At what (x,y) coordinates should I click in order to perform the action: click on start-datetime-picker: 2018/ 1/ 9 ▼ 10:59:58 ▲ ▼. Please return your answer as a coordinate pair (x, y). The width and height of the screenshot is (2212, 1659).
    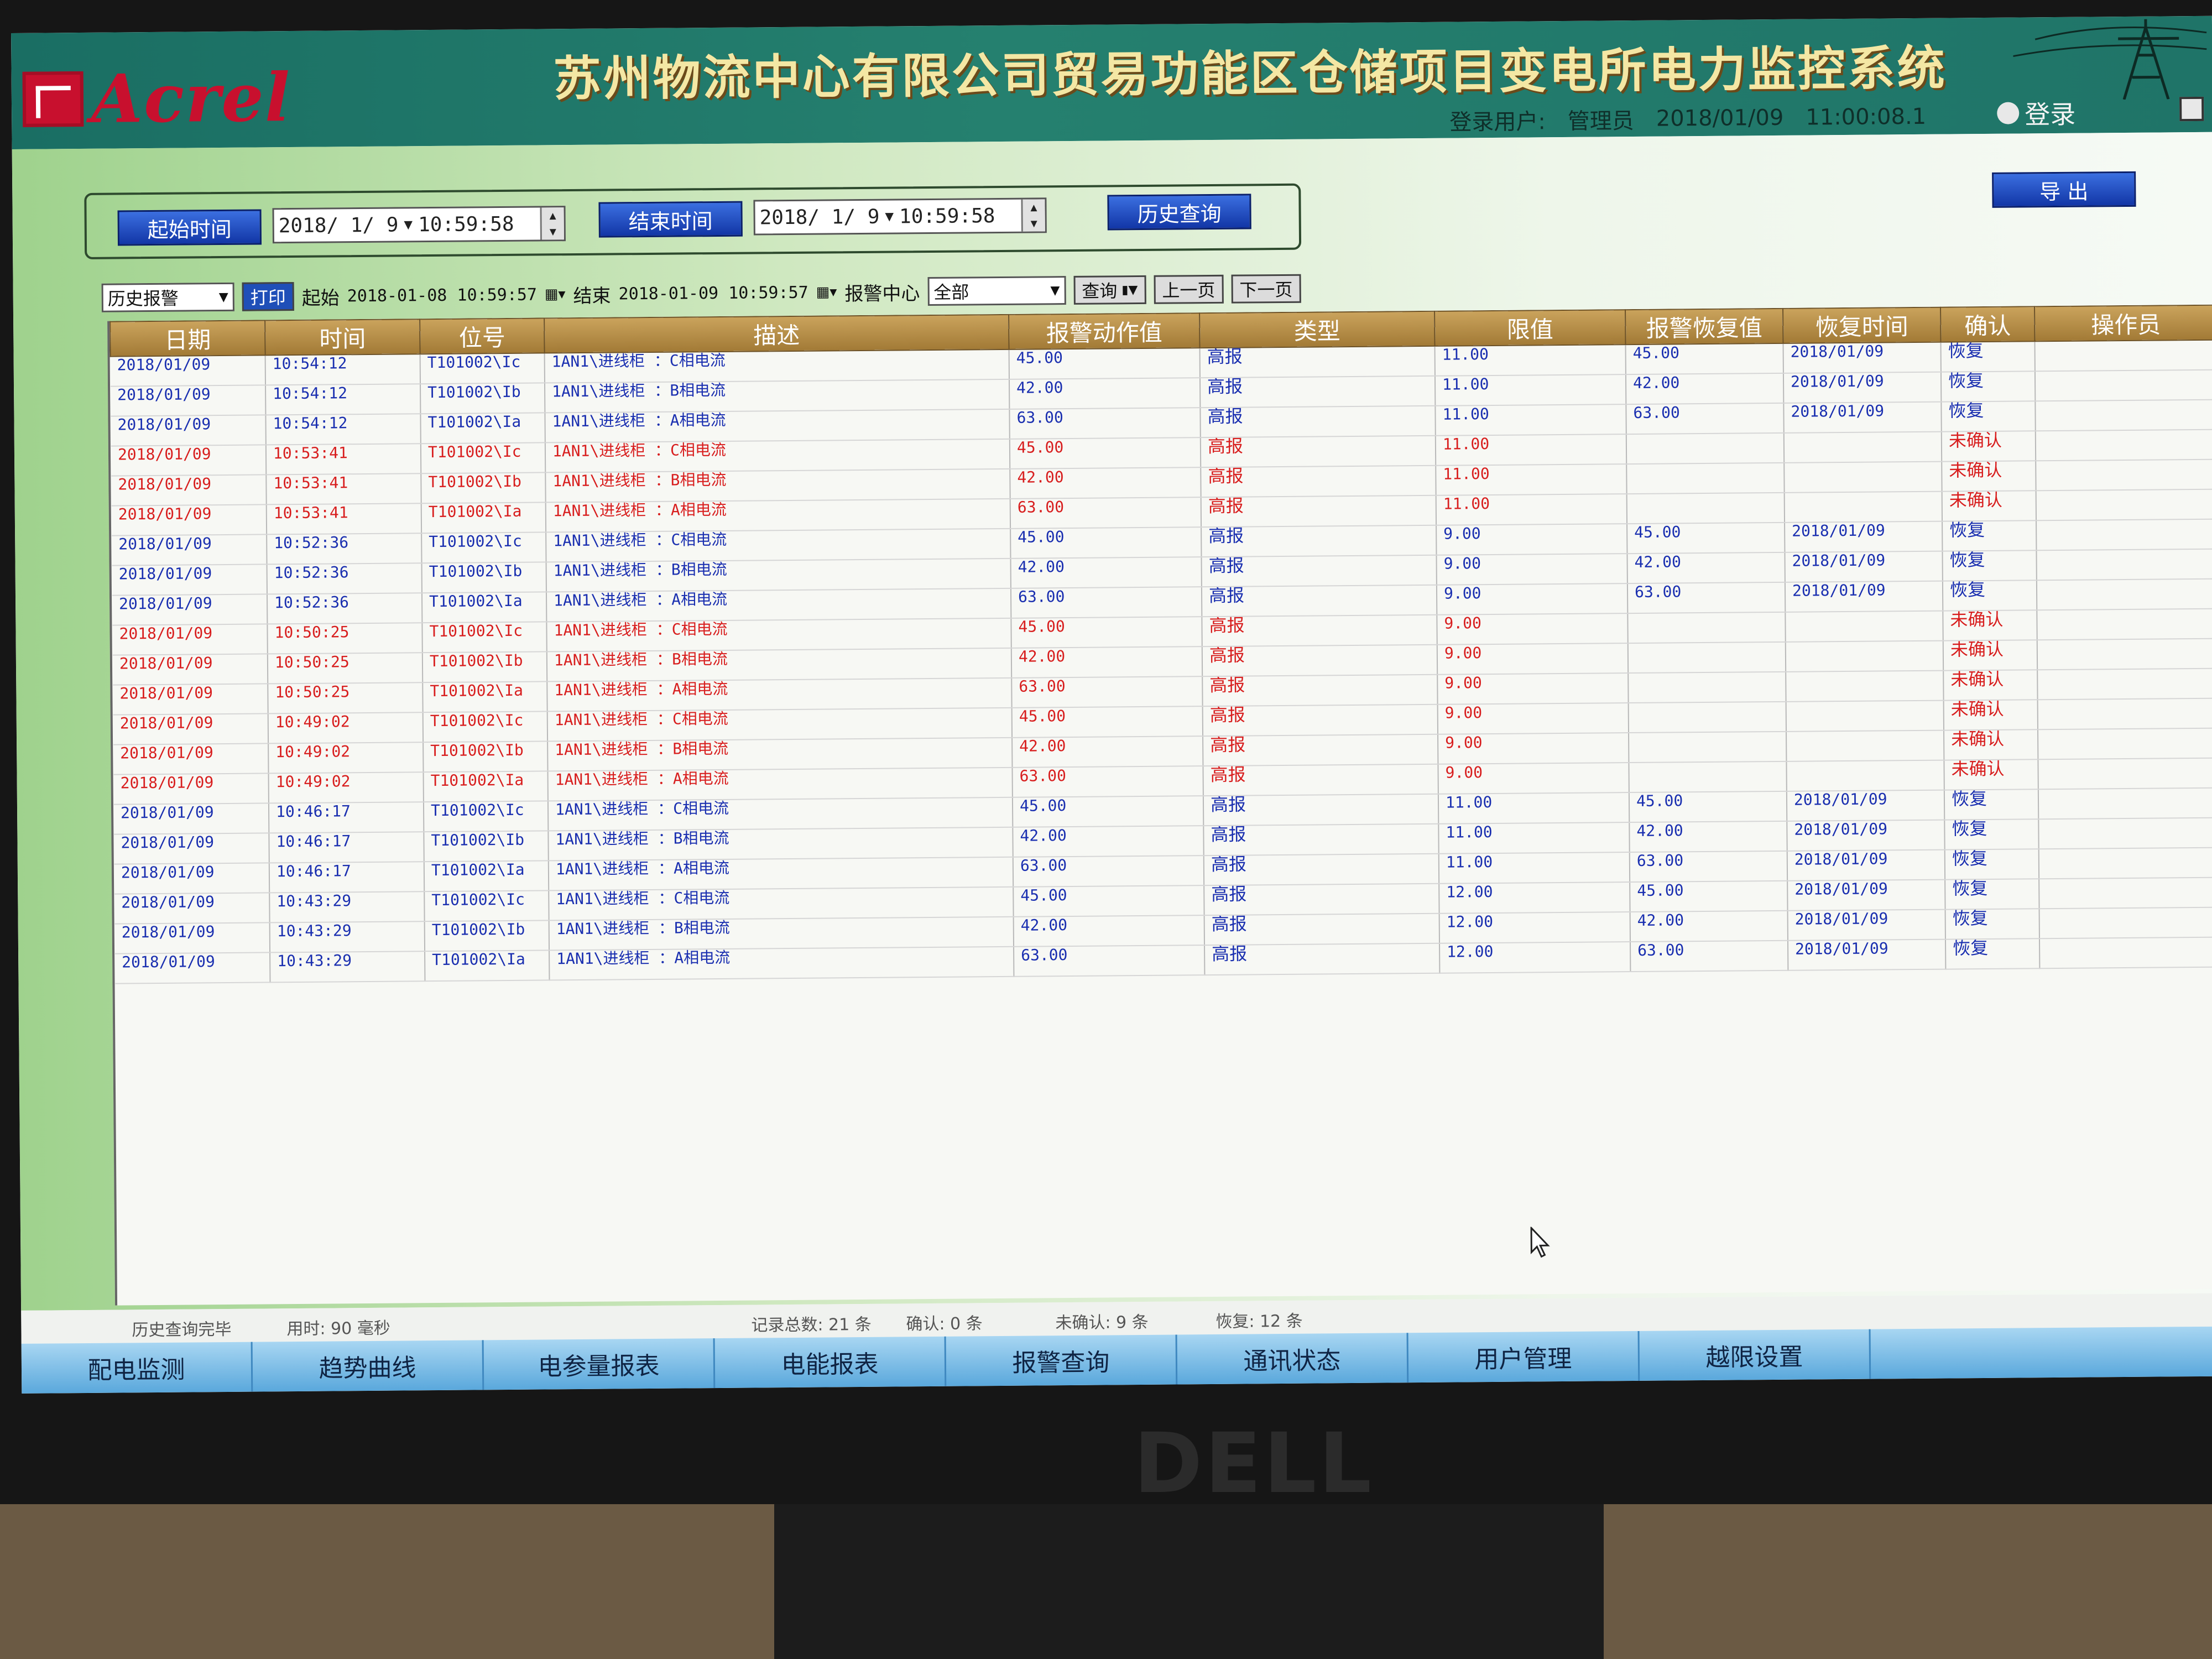
    Looking at the image, I should click on (419, 225).